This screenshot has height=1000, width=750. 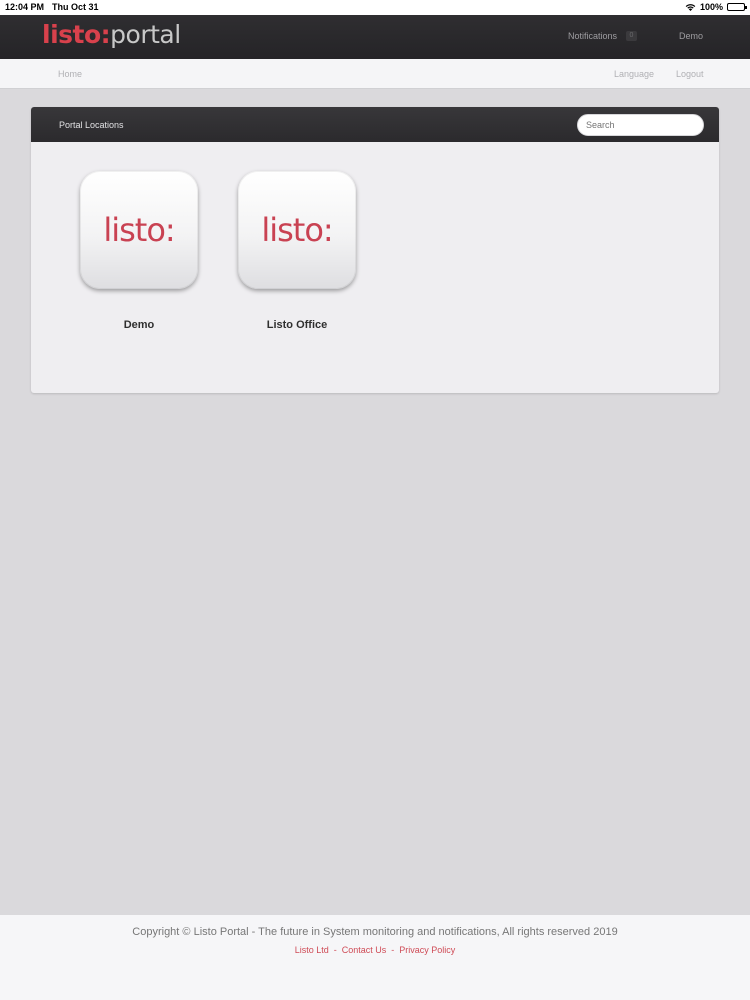 I want to click on battery-percent: 100%, so click(x=711, y=7).